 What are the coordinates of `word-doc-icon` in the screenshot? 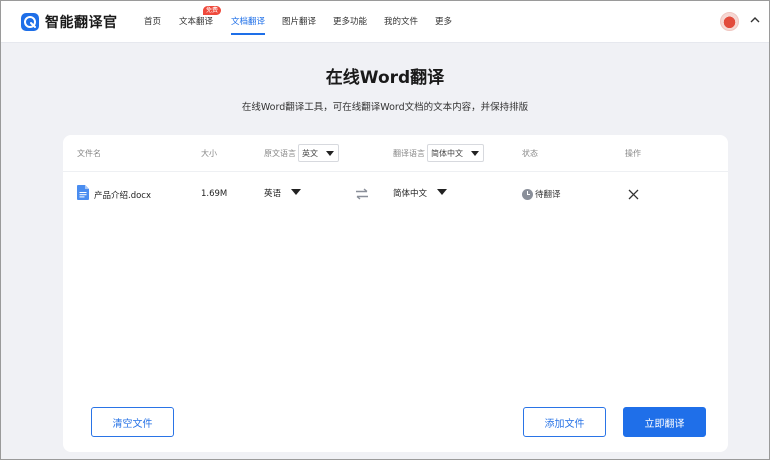 It's located at (83, 192).